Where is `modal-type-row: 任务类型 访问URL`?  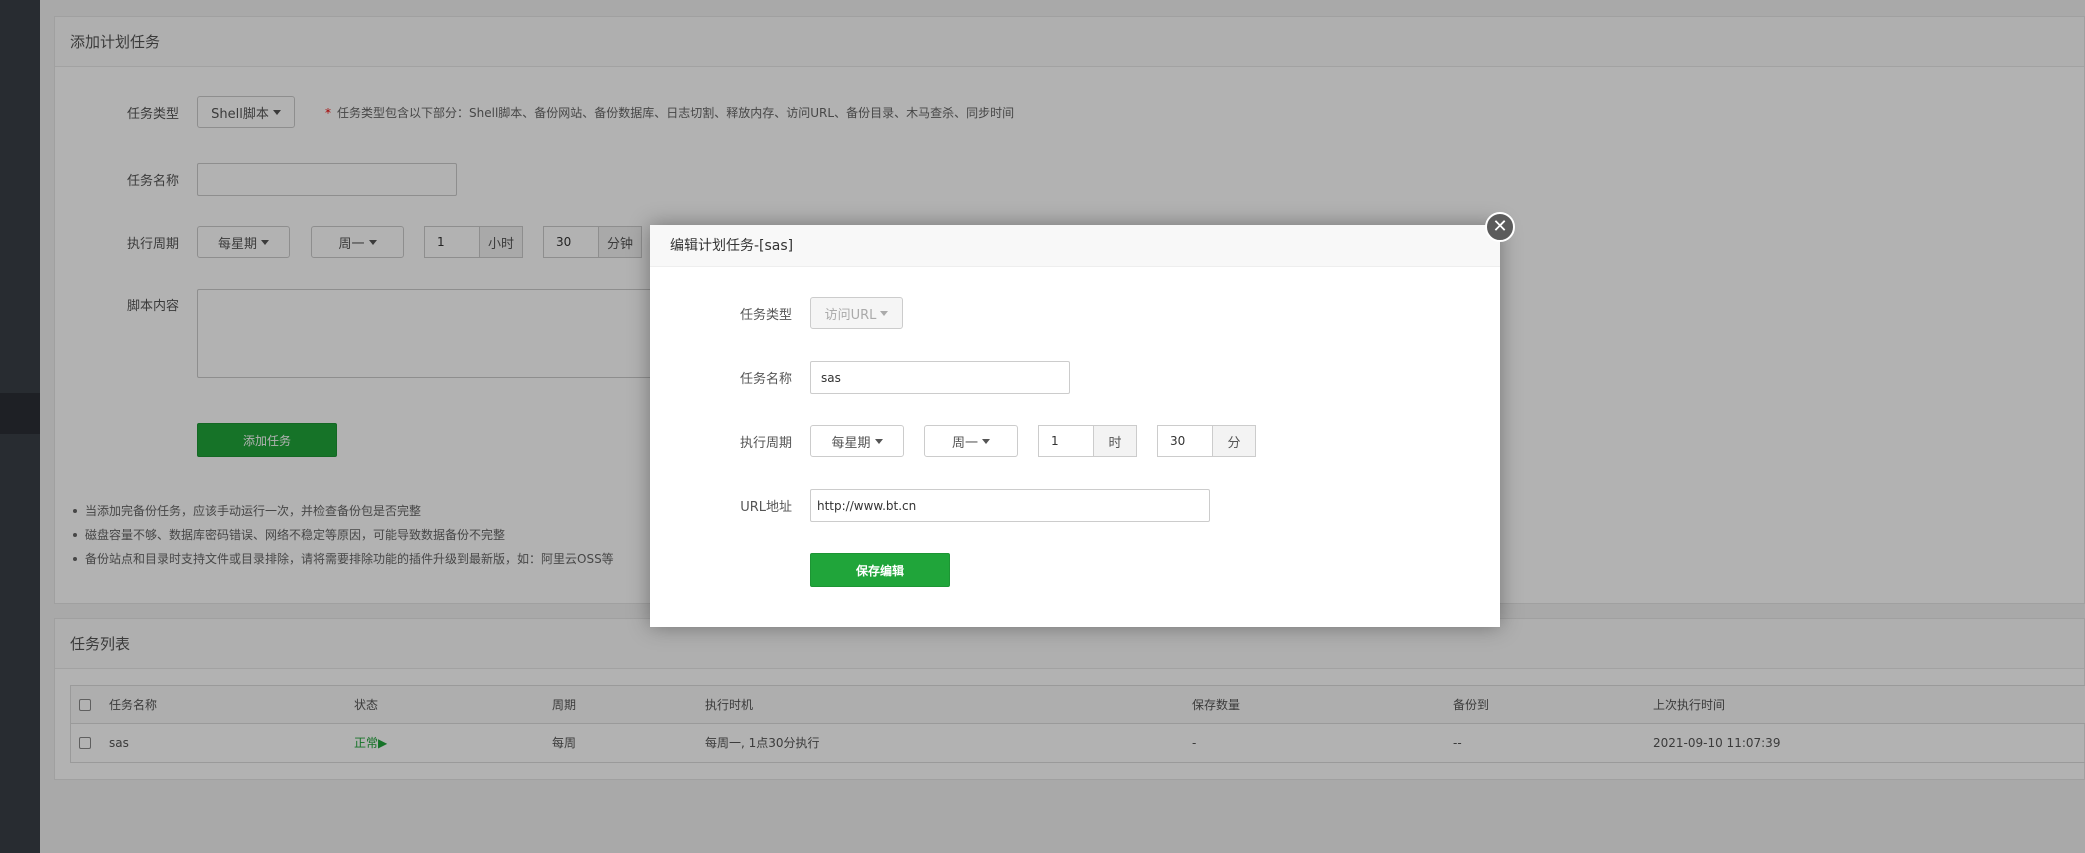
modal-type-row: 任务类型 访问URL is located at coordinates (776, 313).